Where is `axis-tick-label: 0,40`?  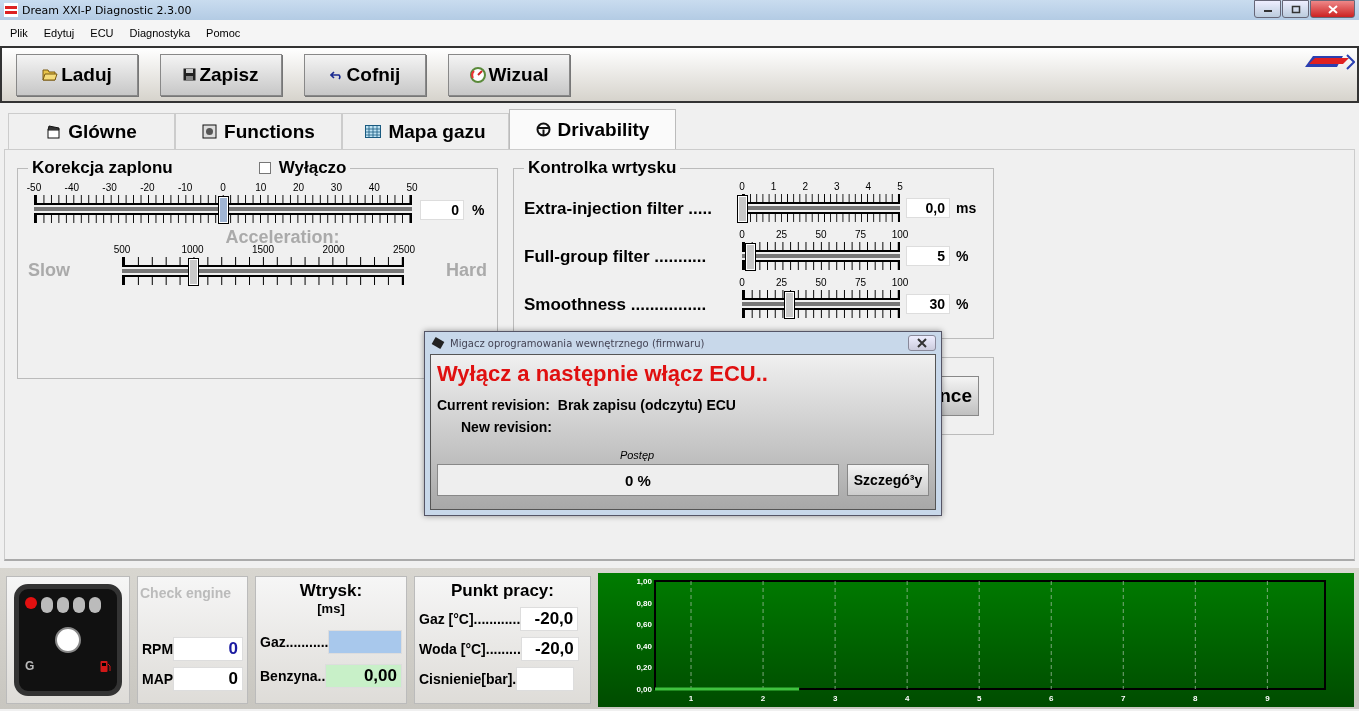 axis-tick-label: 0,40 is located at coordinates (644, 646).